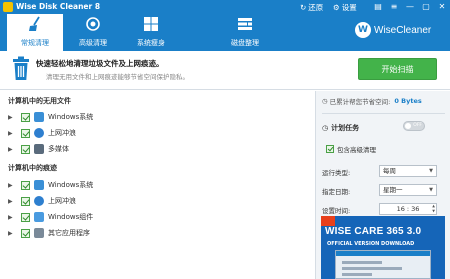 The width and height of the screenshot is (450, 279). I want to click on toggle-knob, so click(408, 126).